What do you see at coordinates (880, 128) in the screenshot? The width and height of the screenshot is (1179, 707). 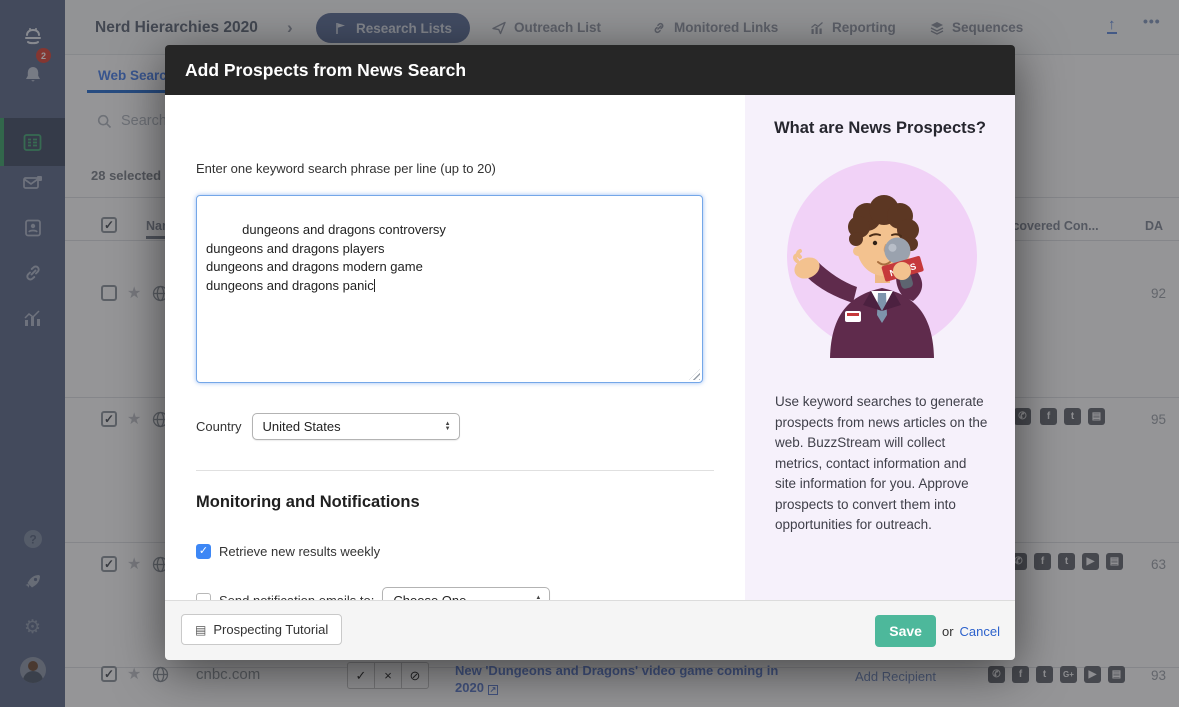 I see `info-panel-title: What are News Prospects?` at bounding box center [880, 128].